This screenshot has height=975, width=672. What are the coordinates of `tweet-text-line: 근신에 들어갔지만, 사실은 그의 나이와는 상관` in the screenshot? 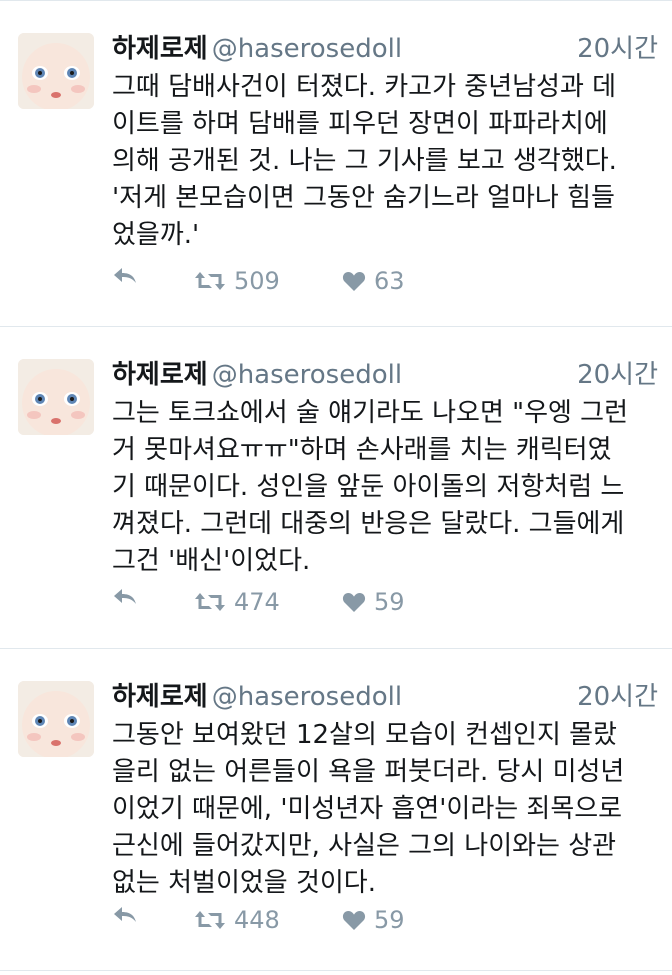 It's located at (364, 846).